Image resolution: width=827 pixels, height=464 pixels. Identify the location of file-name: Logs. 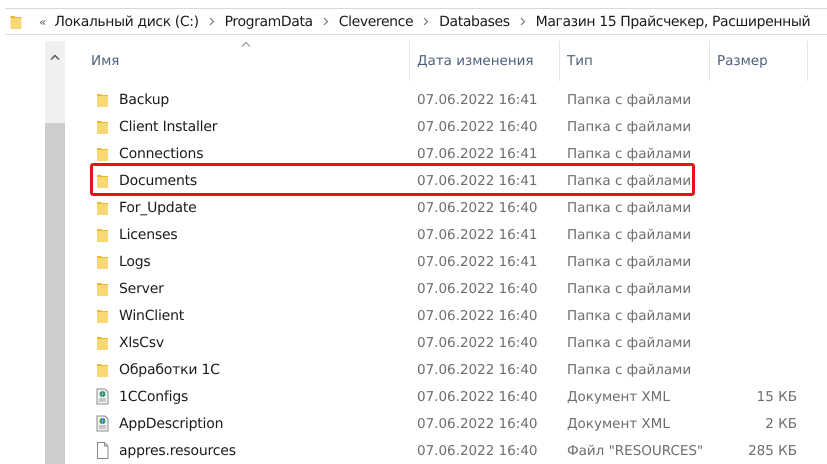
(134, 262).